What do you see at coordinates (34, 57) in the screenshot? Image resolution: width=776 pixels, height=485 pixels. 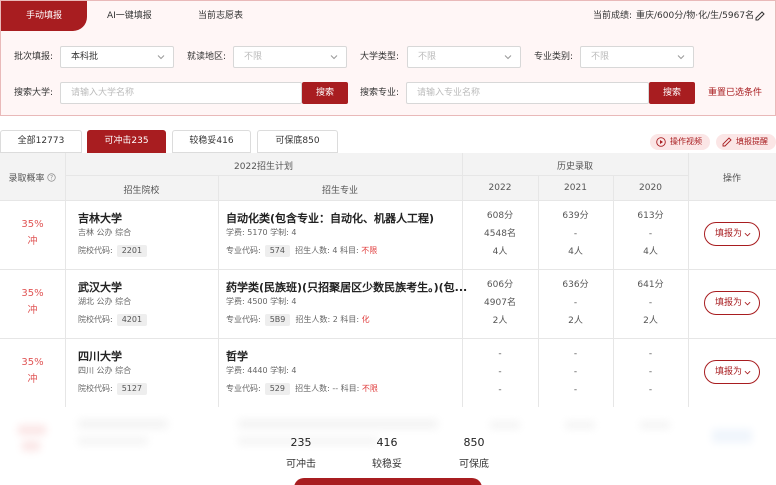 I see `batch-label: 批次填报:` at bounding box center [34, 57].